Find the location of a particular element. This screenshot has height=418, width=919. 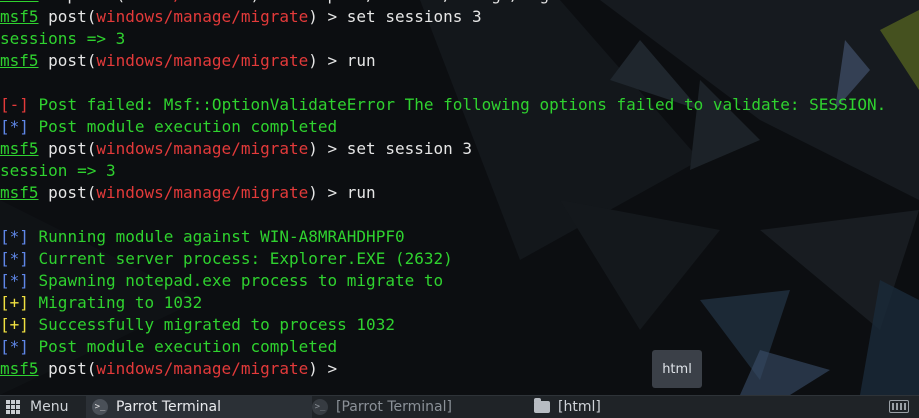

terminal-line: msf5 post(windows/manage/migrate) > is located at coordinates (459, 369).